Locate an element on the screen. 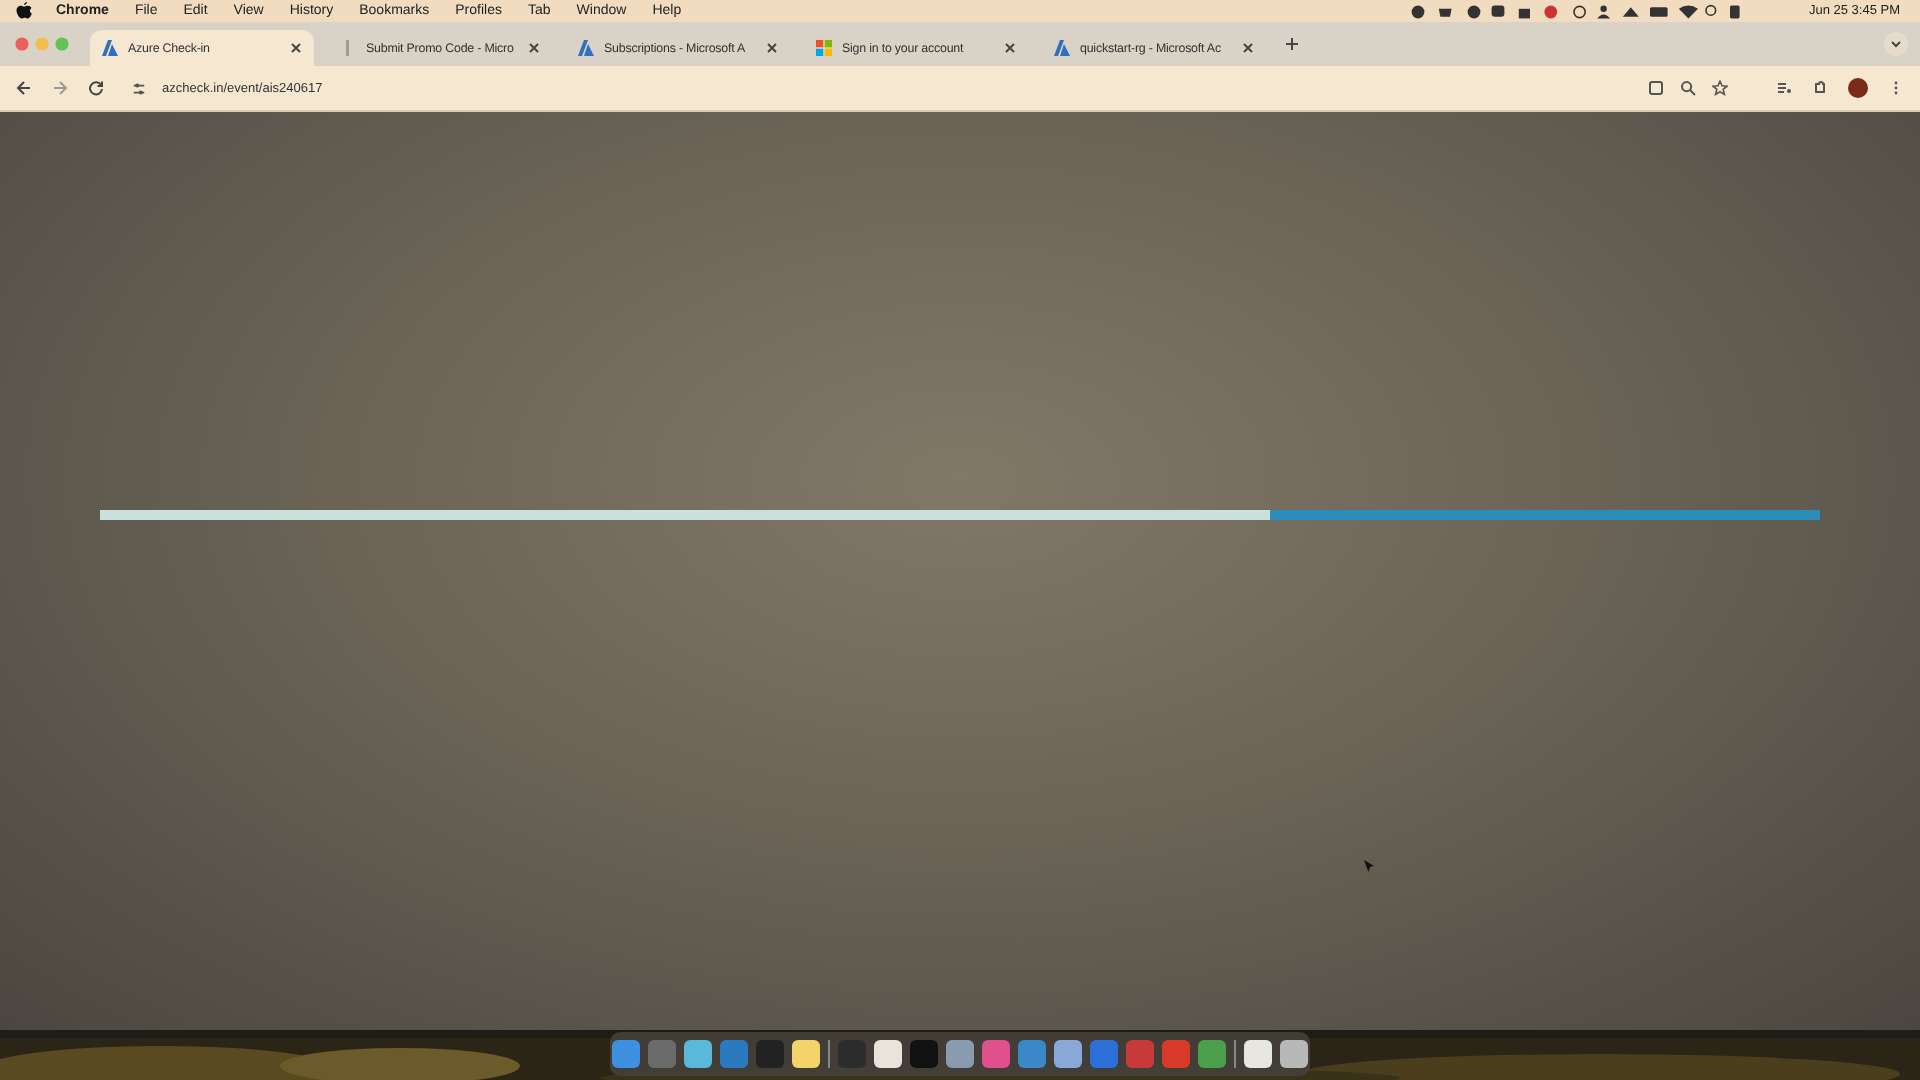 This screenshot has height=1080, width=1920. cursor-icon is located at coordinates (1369, 866).